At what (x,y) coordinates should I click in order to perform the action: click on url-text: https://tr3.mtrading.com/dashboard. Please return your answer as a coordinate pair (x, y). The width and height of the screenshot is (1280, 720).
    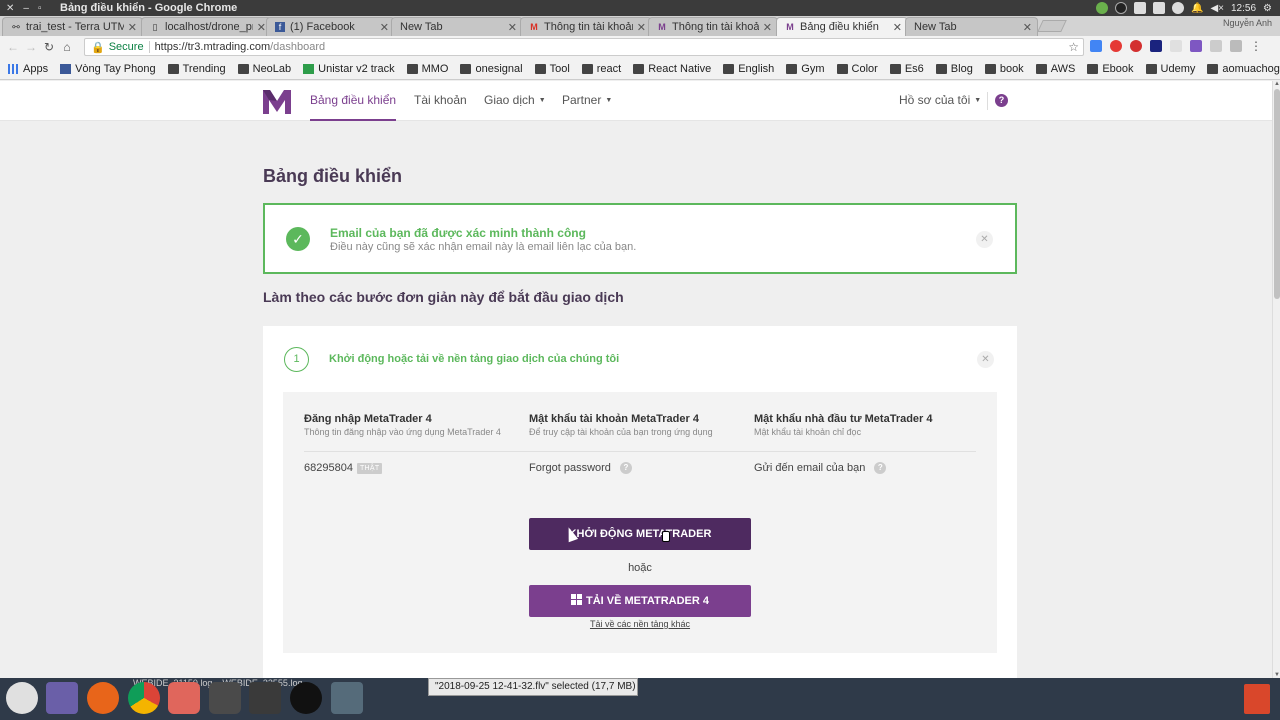
    Looking at the image, I should click on (240, 47).